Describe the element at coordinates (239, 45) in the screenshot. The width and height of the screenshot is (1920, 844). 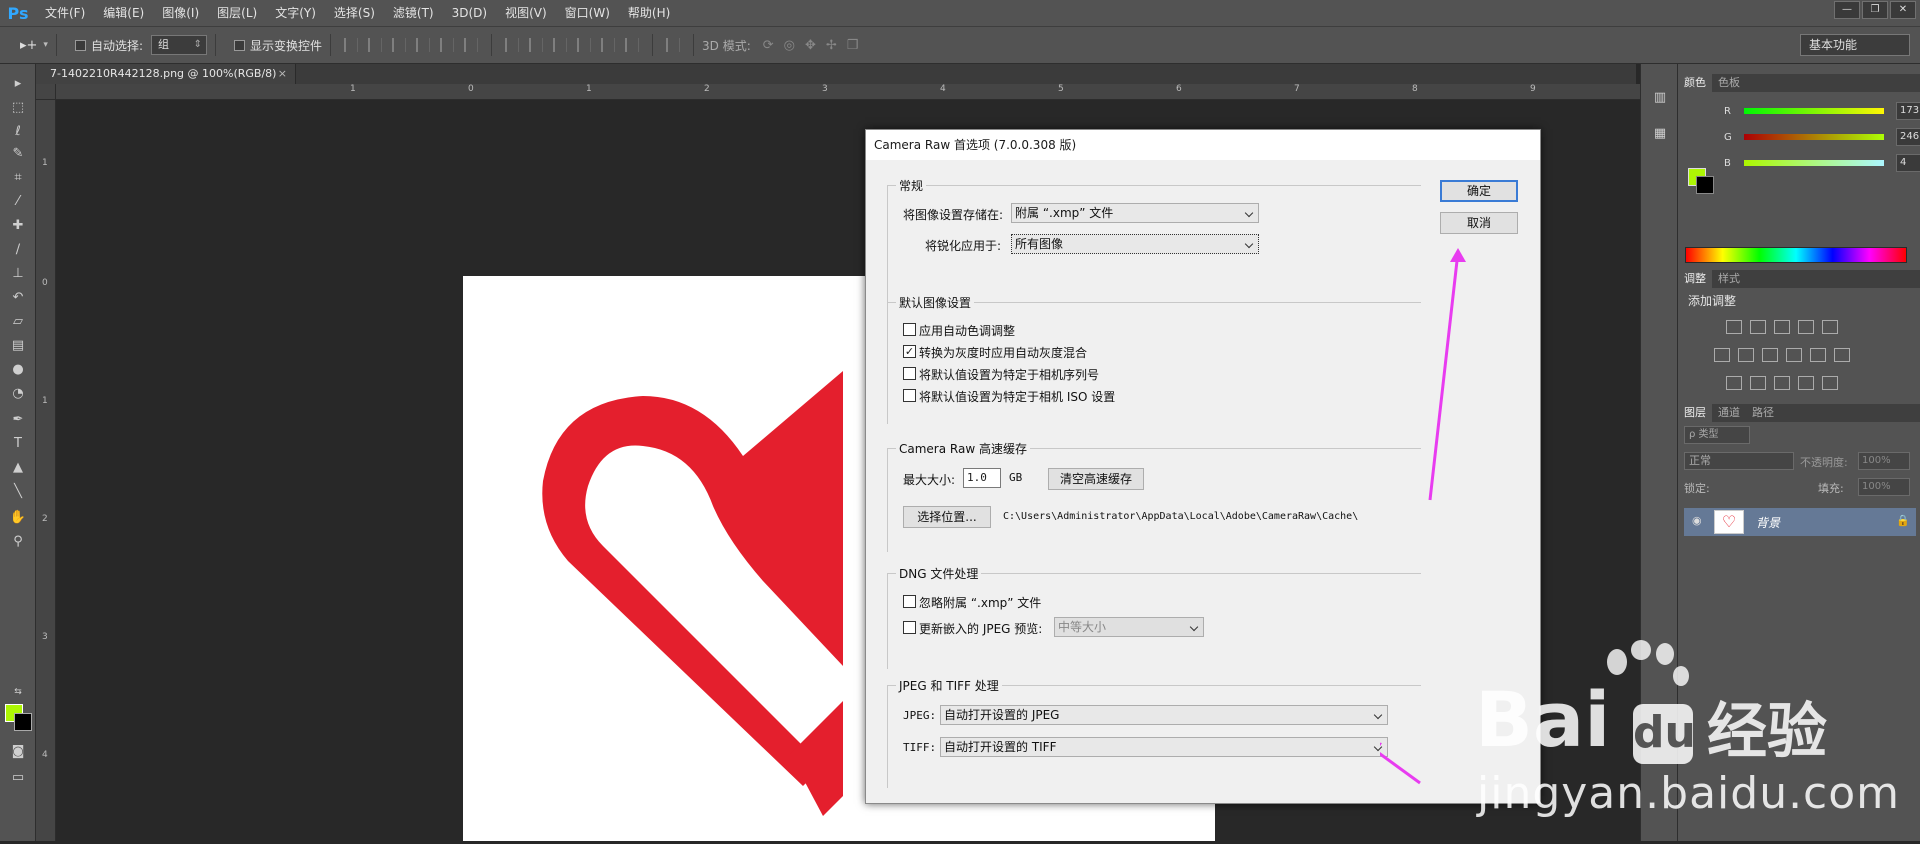
I see `show-transform-checkbox` at that location.